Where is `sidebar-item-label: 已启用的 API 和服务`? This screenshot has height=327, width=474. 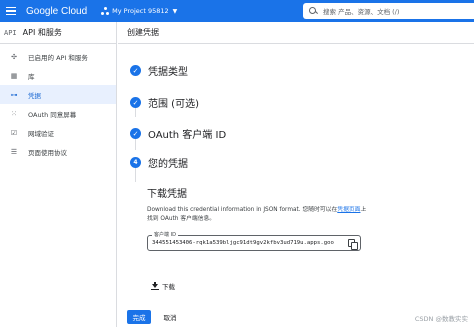 sidebar-item-label: 已启用的 API 和服务 is located at coordinates (58, 57).